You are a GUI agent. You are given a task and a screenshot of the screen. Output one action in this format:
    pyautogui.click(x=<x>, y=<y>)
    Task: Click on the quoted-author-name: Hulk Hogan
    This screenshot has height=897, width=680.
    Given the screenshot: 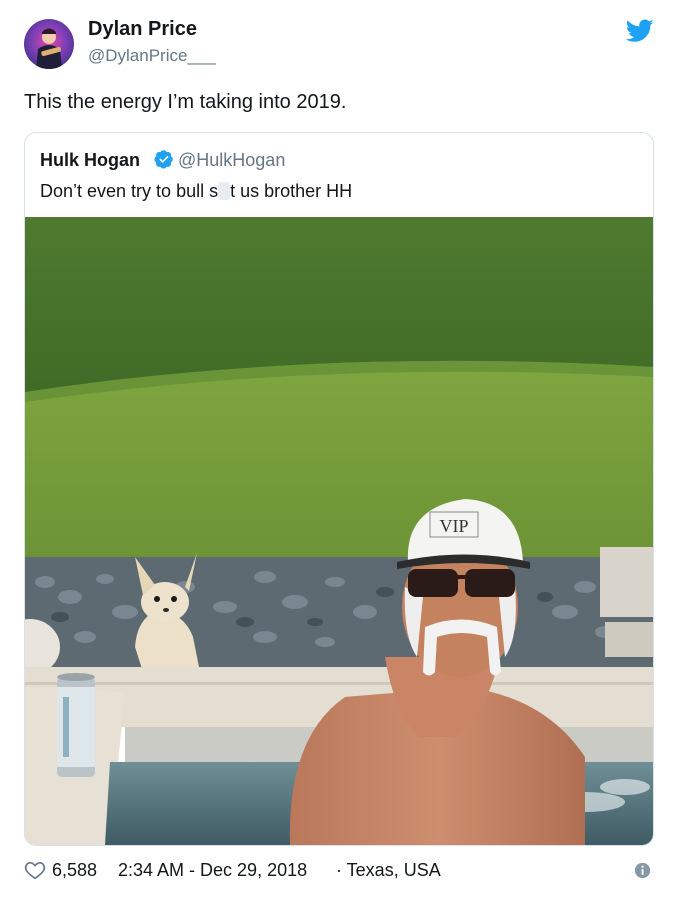 What is the action you would take?
    pyautogui.click(x=90, y=160)
    